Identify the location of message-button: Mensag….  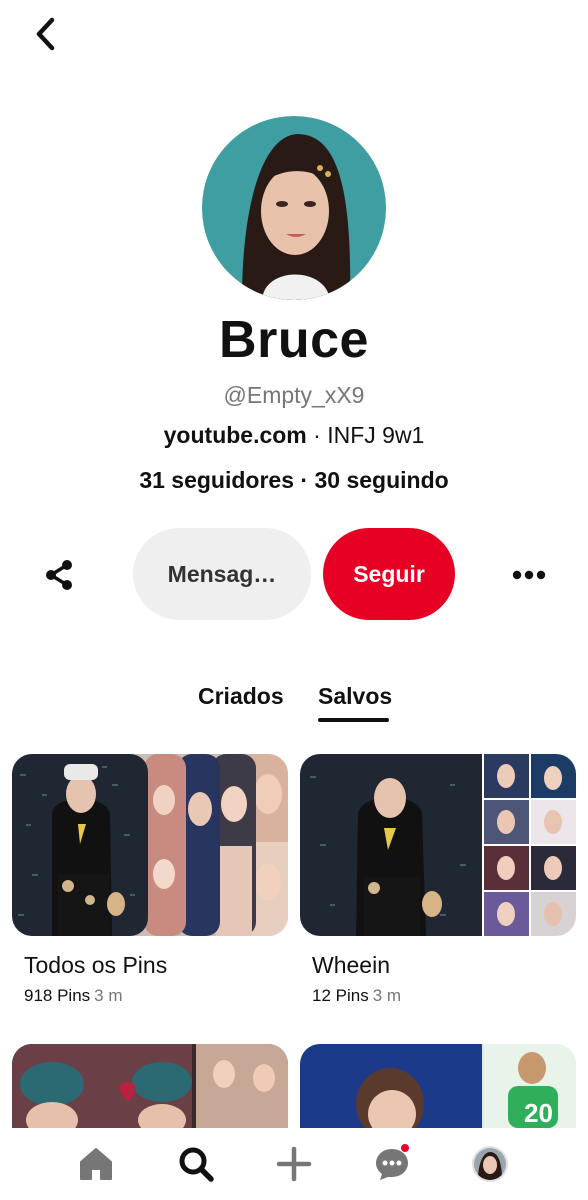
(222, 574).